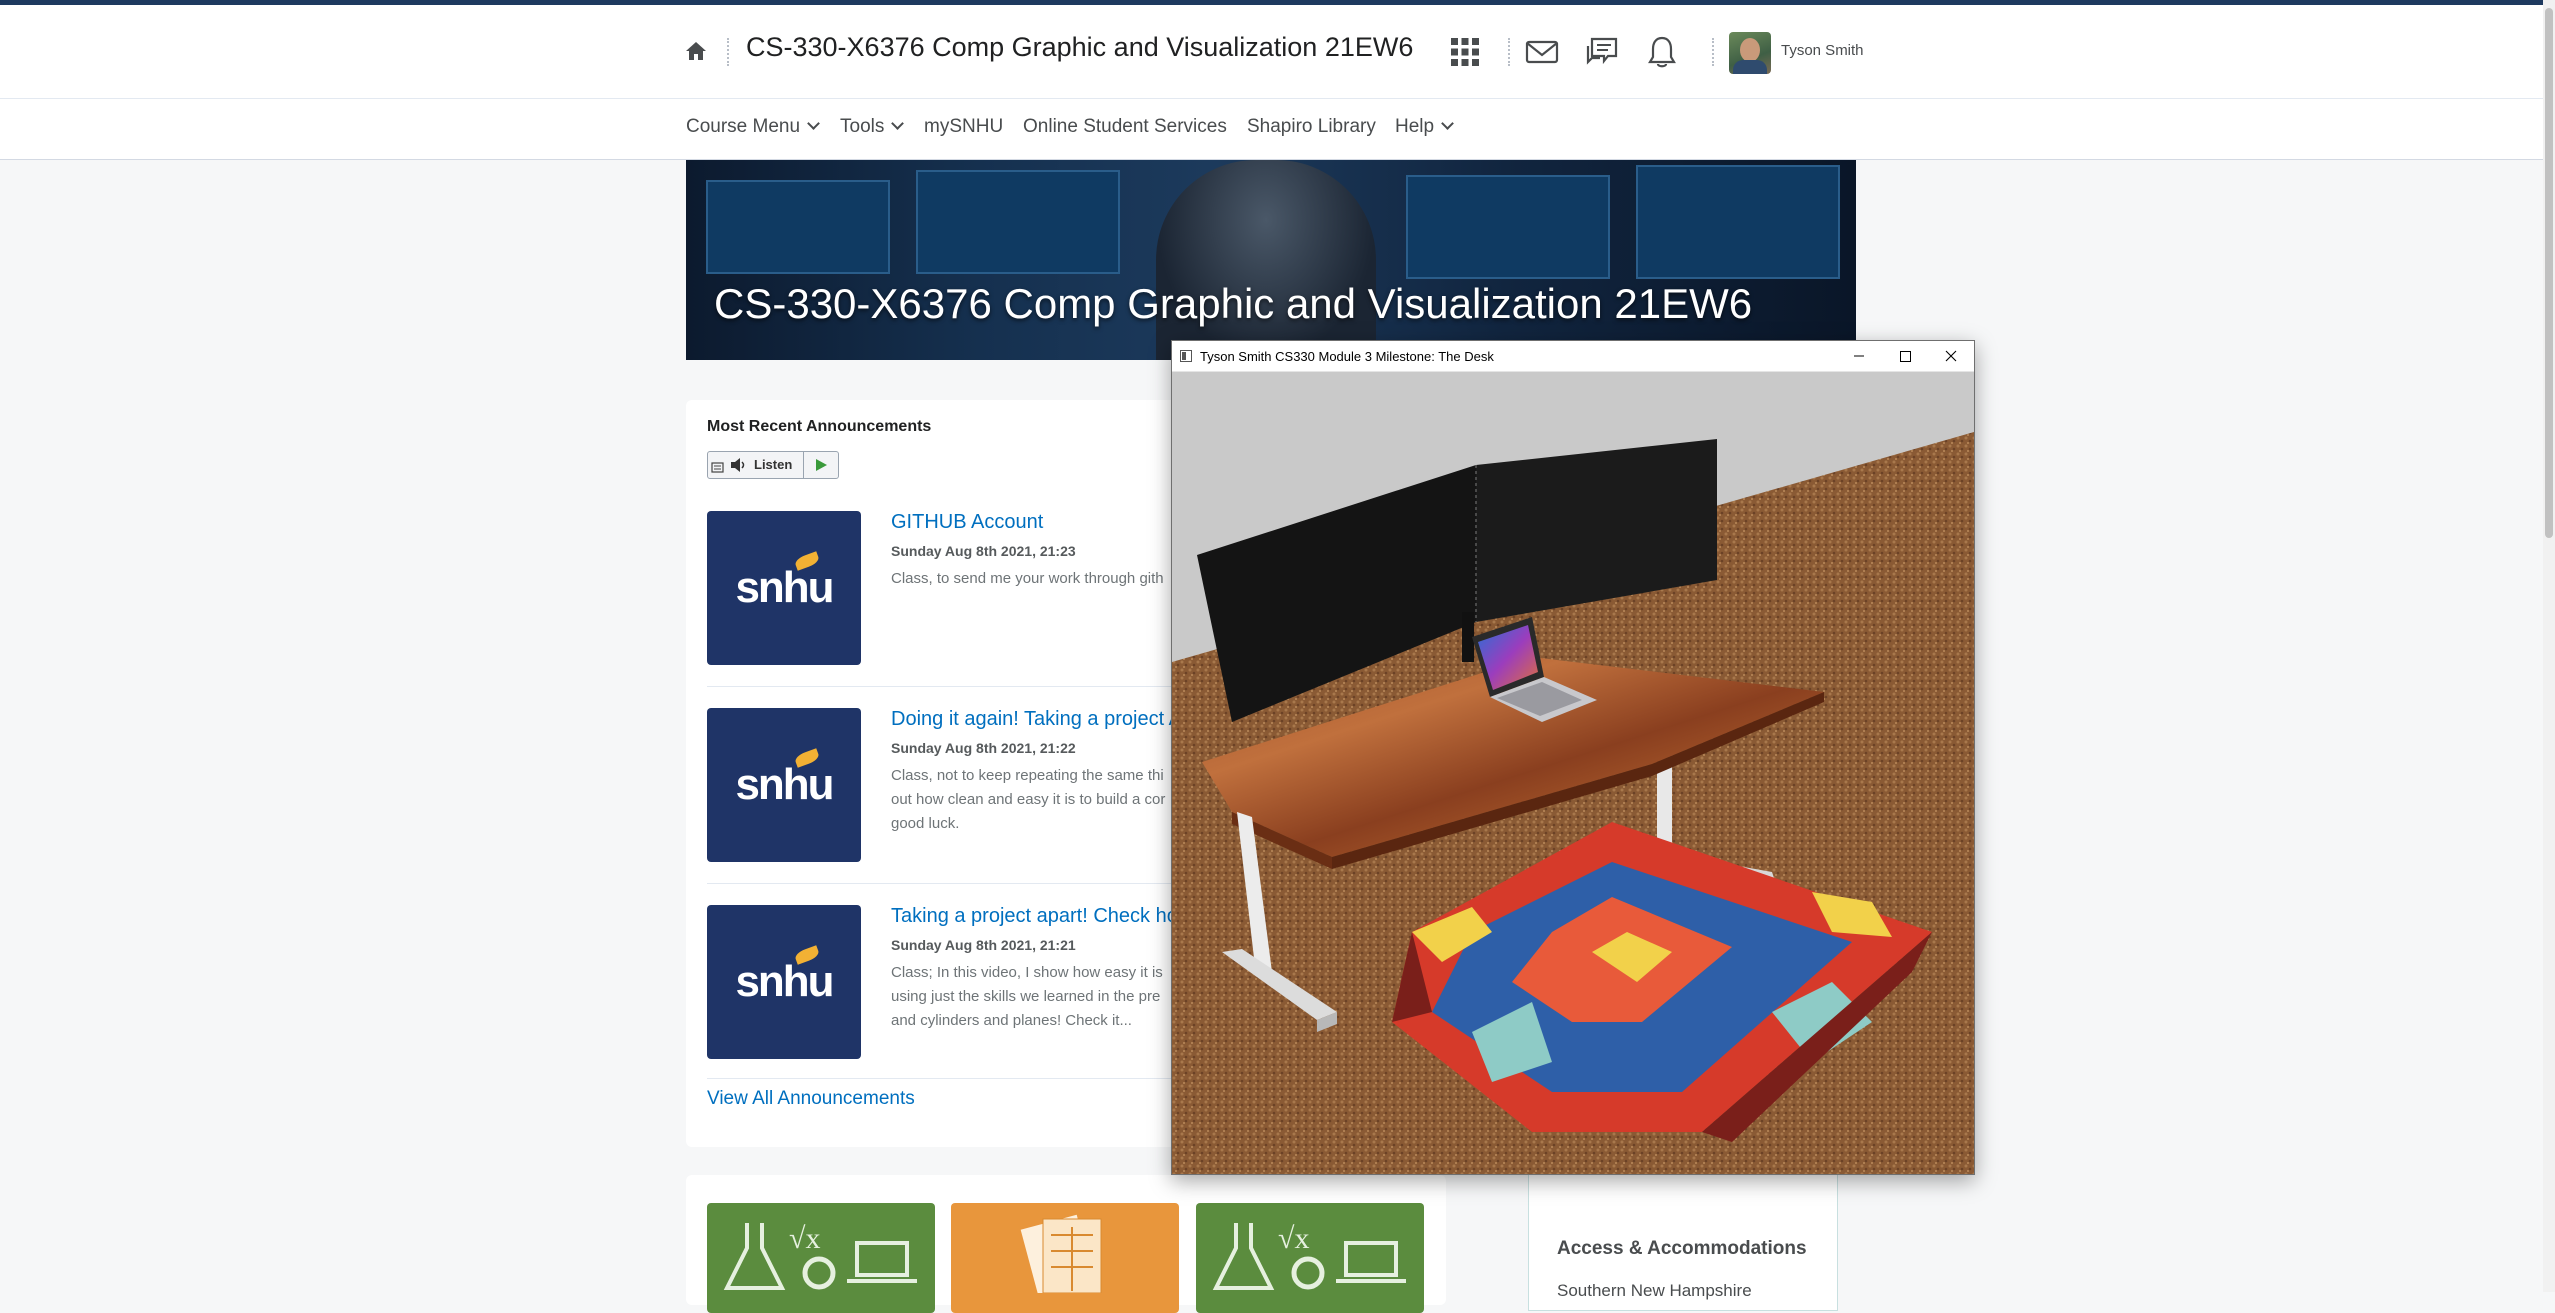 The image size is (2555, 1313). I want to click on page-scrollbar-thumb, so click(2549, 273).